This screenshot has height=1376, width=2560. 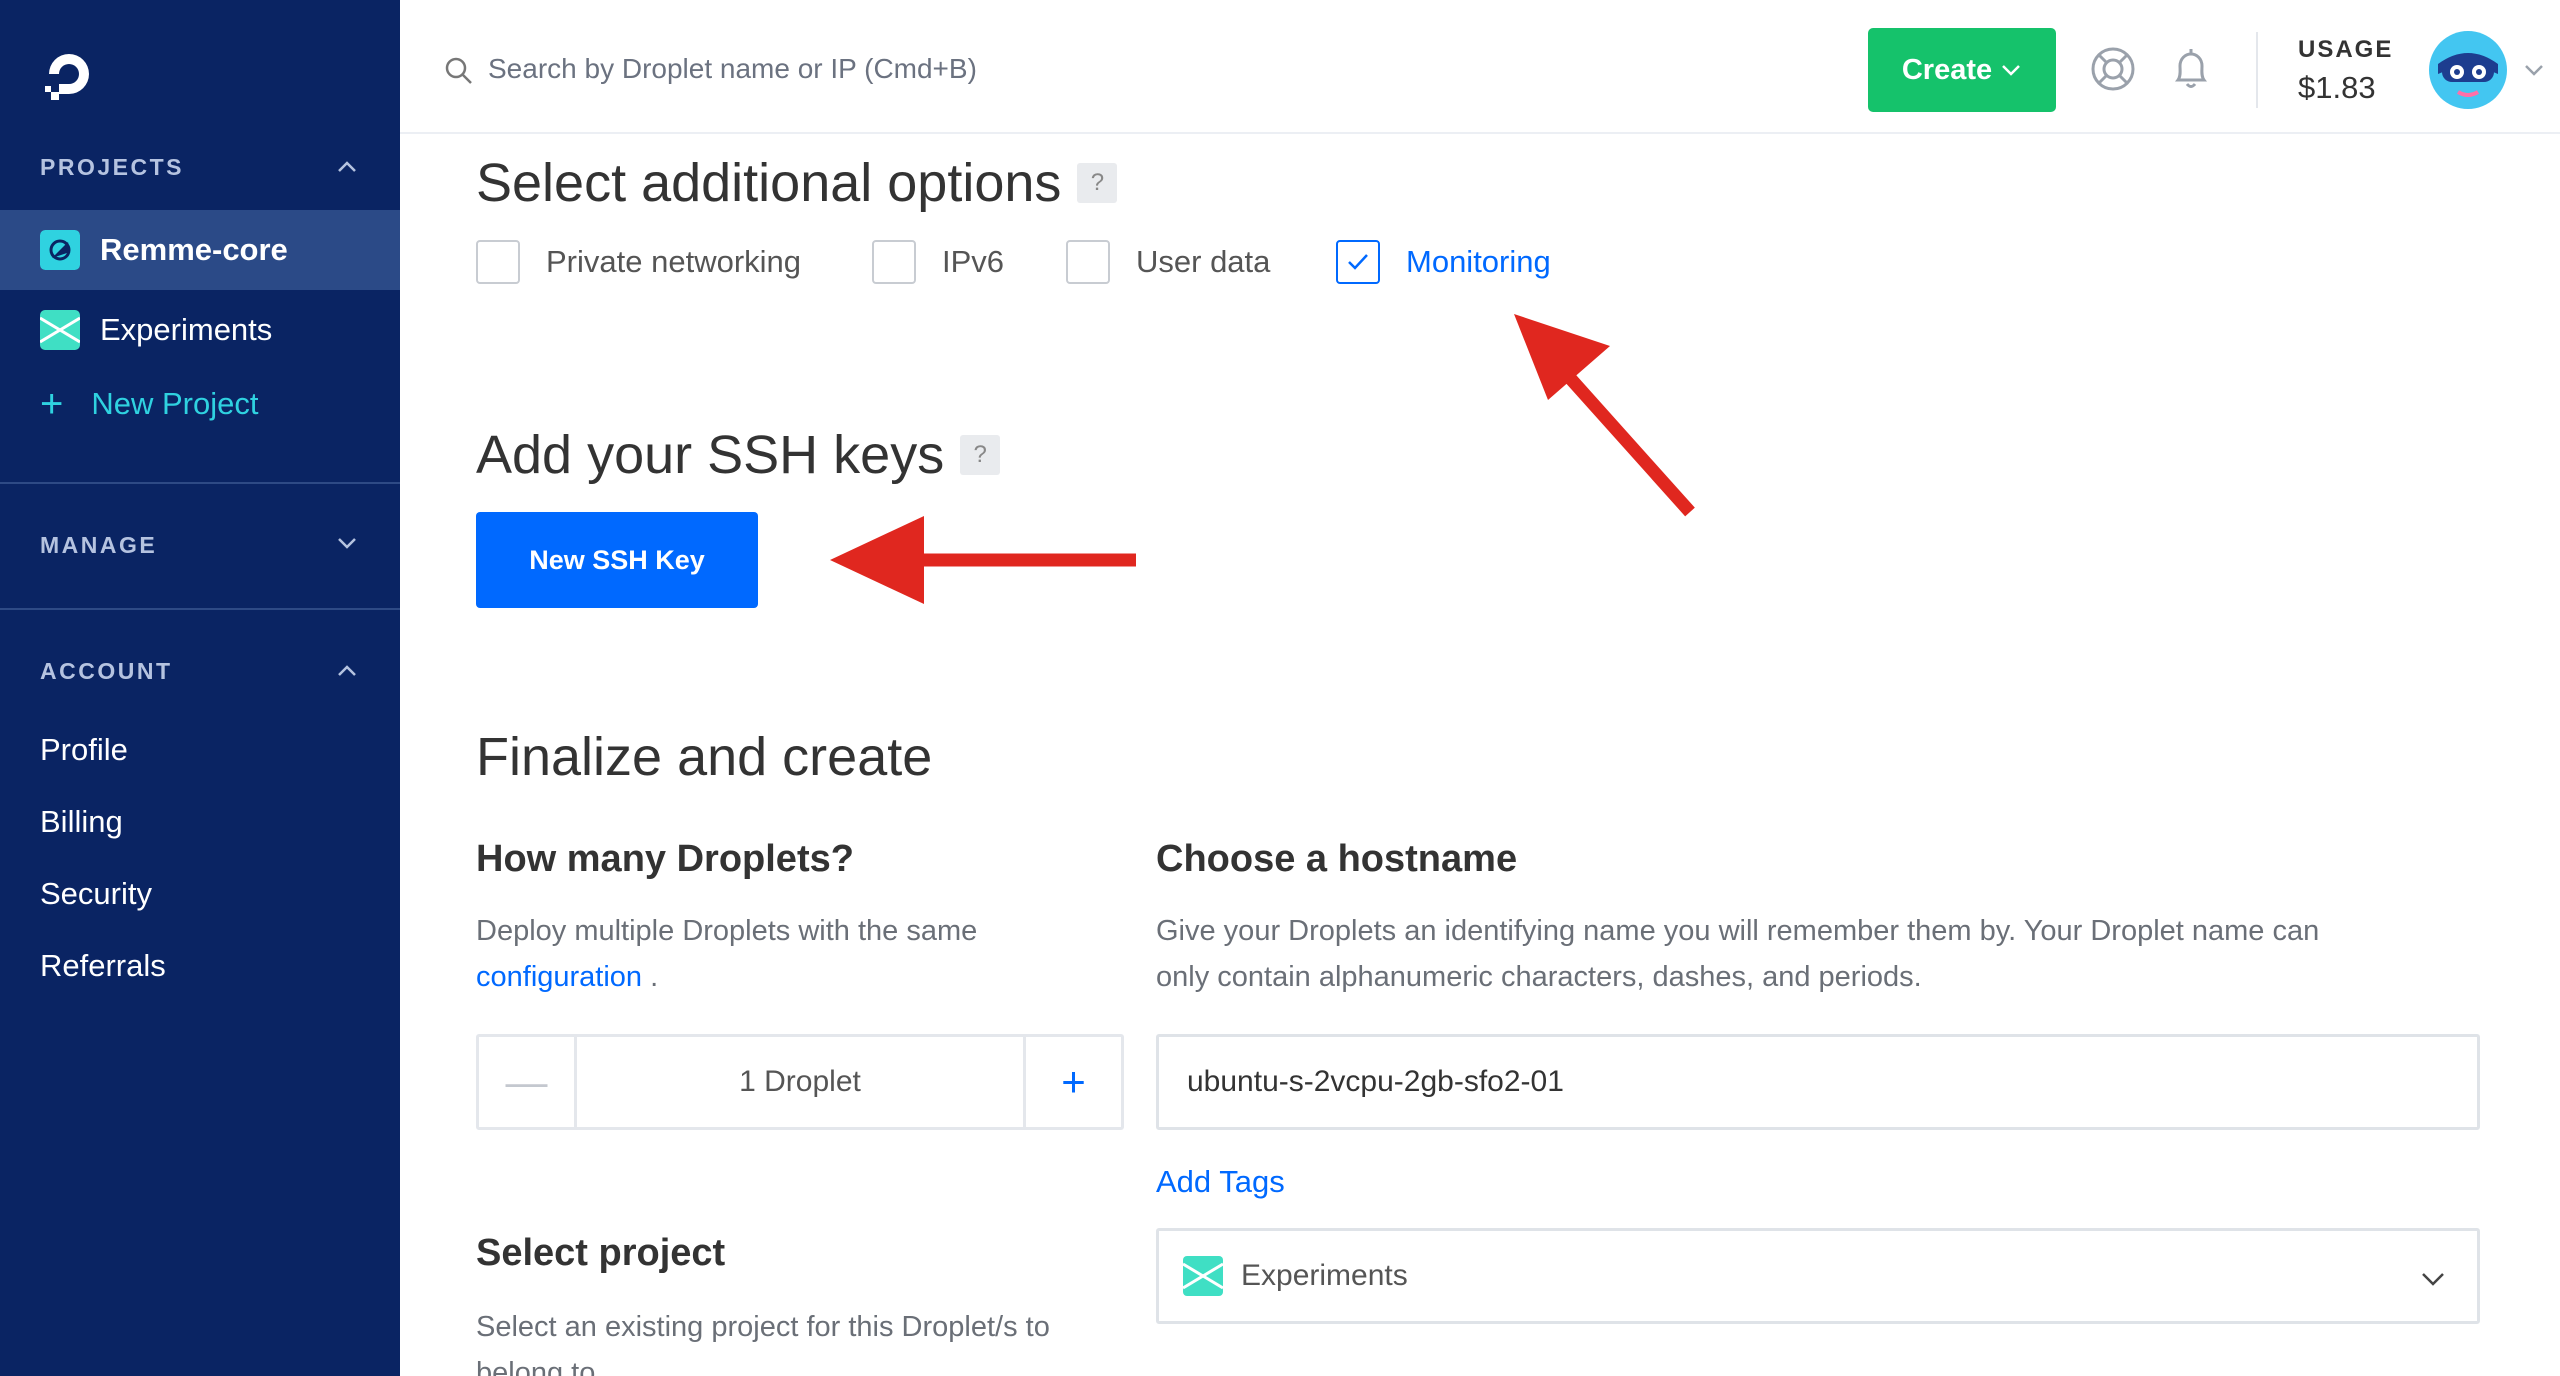 What do you see at coordinates (96, 894) in the screenshot?
I see `sidebar-item-security: Security` at bounding box center [96, 894].